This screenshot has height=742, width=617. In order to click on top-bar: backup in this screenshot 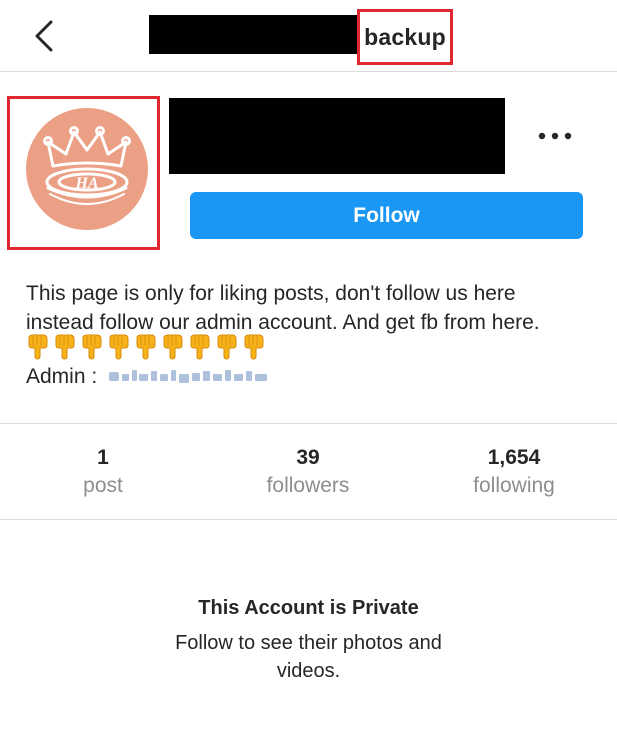, I will do `click(308, 36)`.